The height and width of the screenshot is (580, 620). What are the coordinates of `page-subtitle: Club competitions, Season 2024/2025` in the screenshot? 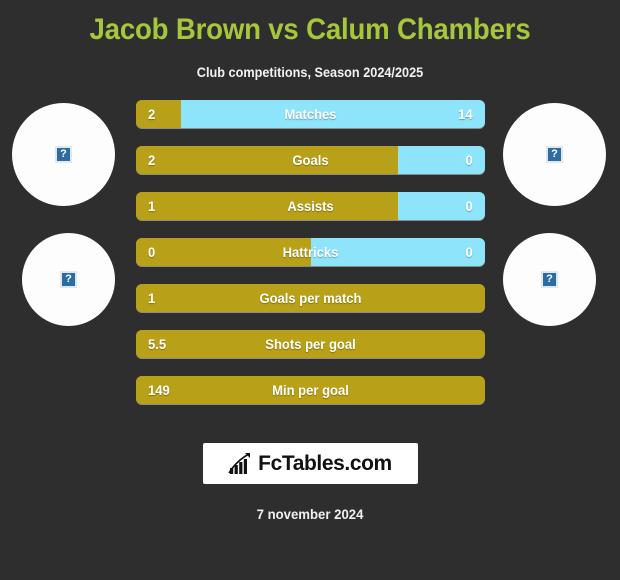 It's located at (310, 72).